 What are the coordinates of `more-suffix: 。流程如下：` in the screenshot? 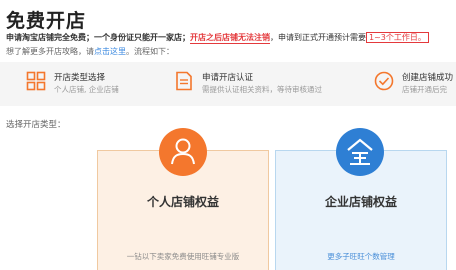 It's located at (150, 51).